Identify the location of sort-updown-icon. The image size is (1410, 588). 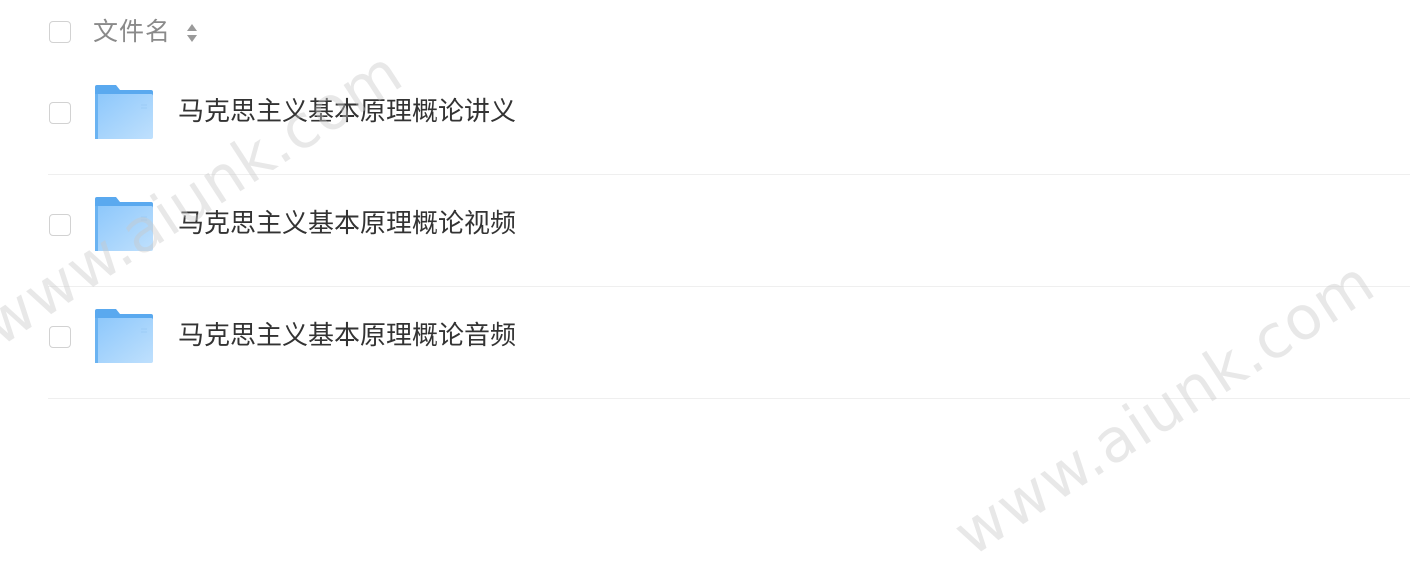
(192, 33).